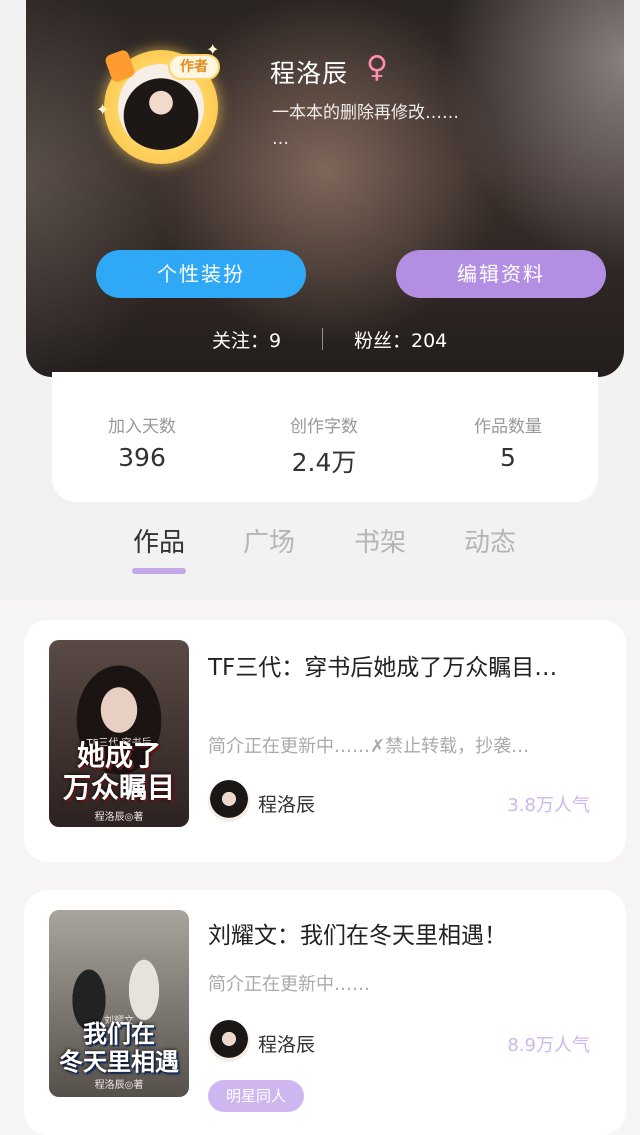 The image size is (640, 1135). Describe the element at coordinates (400, 339) in the screenshot. I see `fans-count: 粉丝：204` at that location.